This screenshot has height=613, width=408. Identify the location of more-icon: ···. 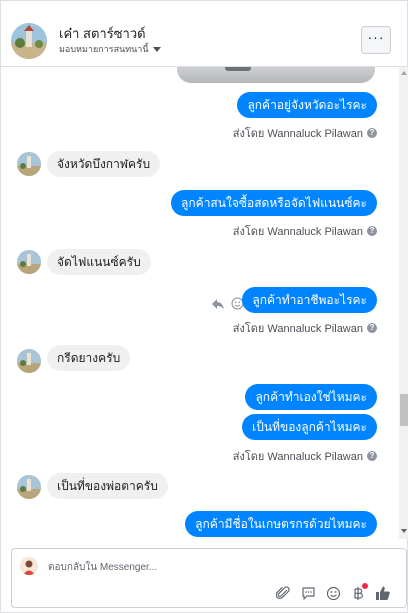
(376, 37).